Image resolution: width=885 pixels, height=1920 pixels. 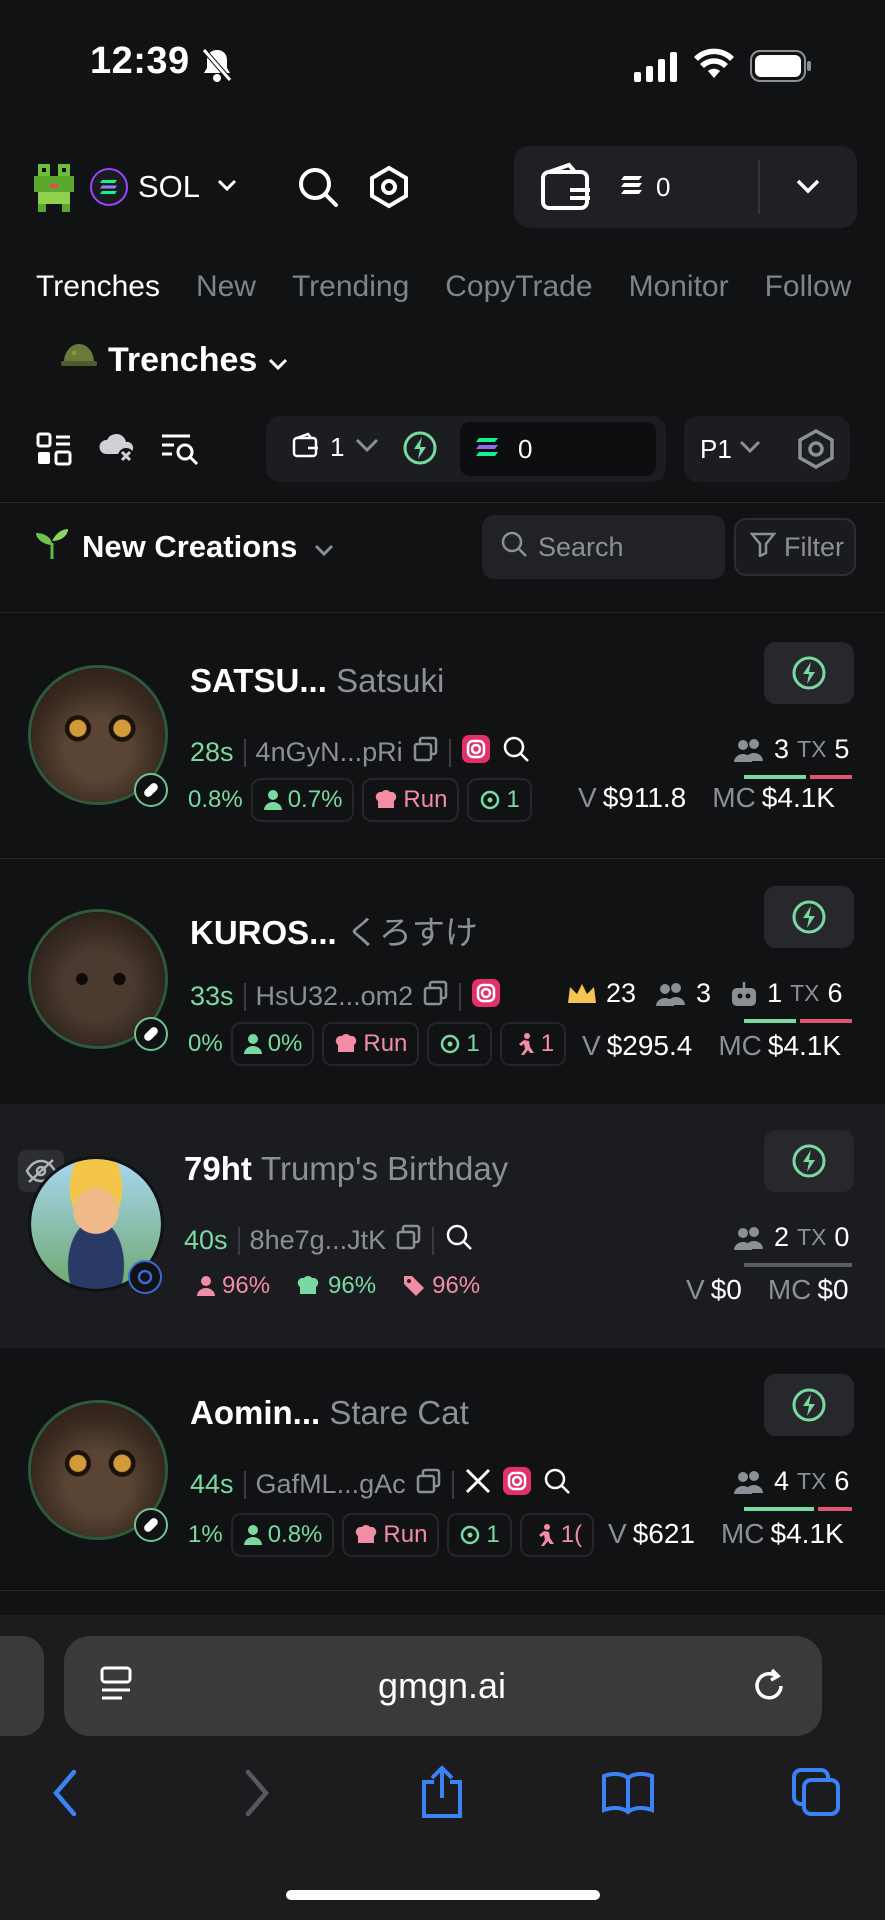 I want to click on forward-arrow-icon, so click(x=257, y=1795).